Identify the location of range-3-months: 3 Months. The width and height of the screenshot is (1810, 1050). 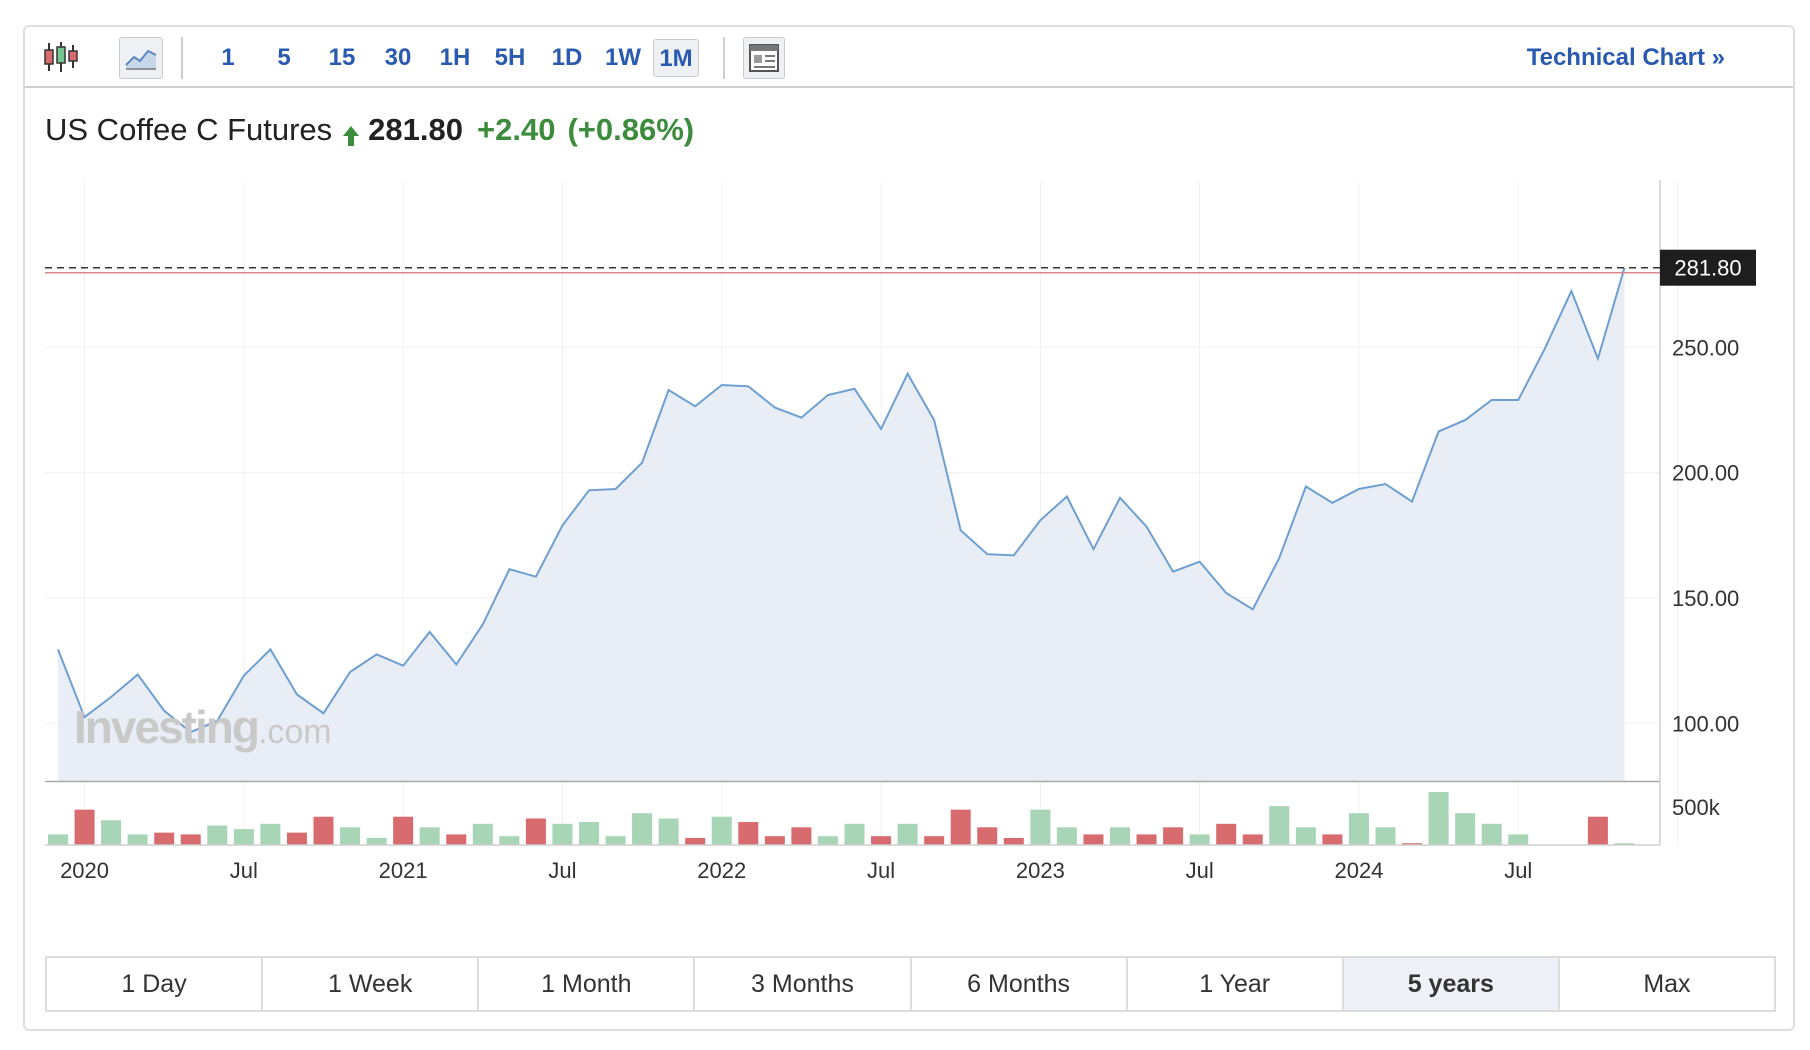
(803, 984).